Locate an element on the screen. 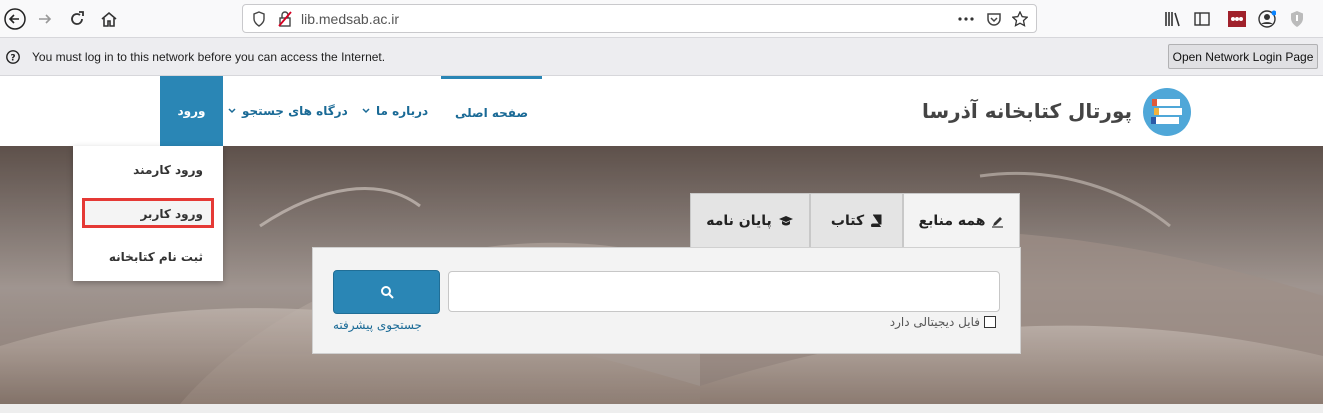  search-panel: جستجوی پیشرفته فایل دیجیتالی دارد is located at coordinates (666, 300).